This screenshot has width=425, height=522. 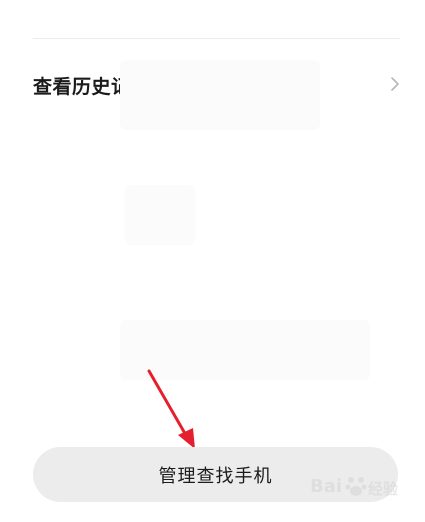 I want to click on watermark-suffix: 经验, so click(x=383, y=489).